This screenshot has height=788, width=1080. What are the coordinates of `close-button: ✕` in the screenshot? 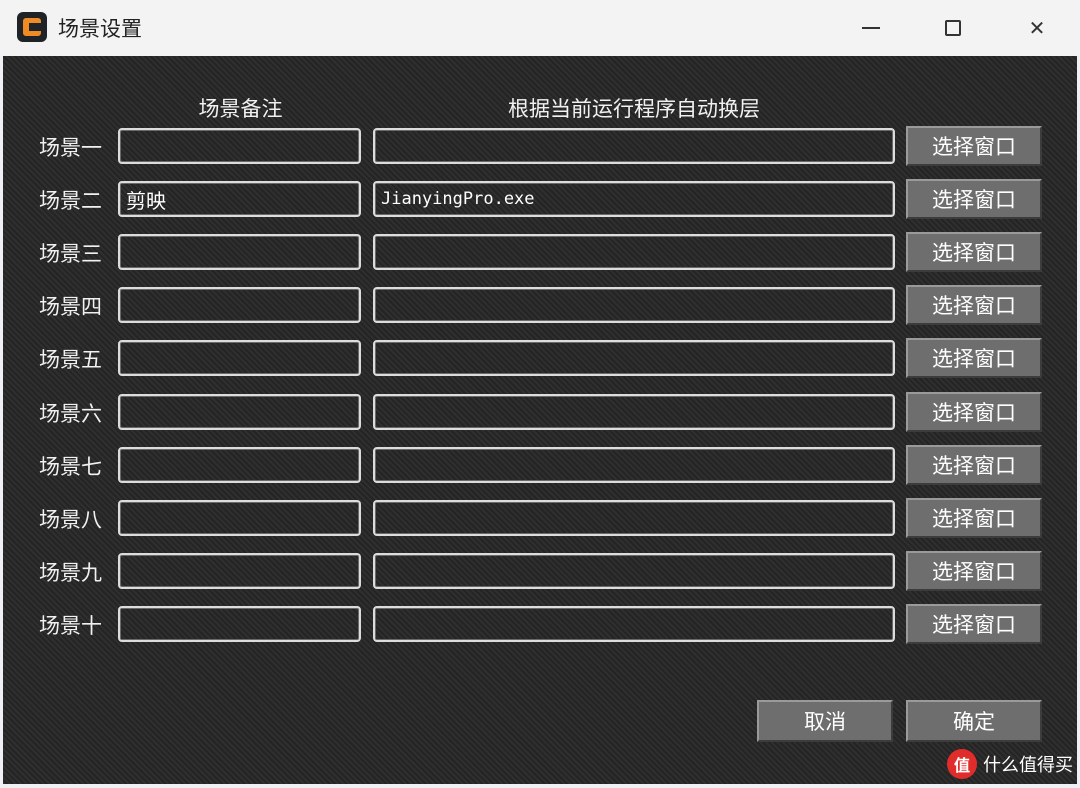 It's located at (1037, 28).